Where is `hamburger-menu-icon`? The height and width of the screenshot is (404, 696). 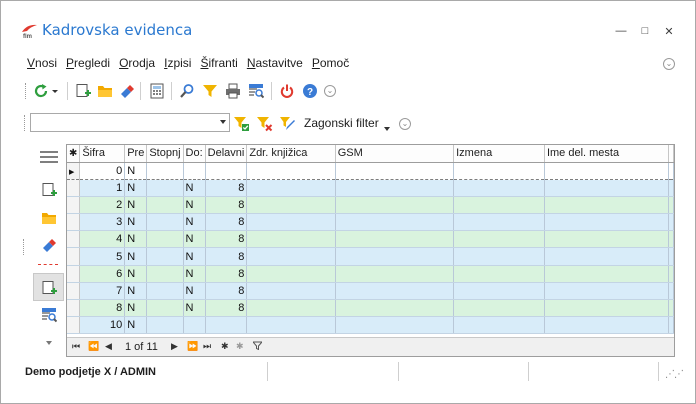
hamburger-menu-icon is located at coordinates (49, 156).